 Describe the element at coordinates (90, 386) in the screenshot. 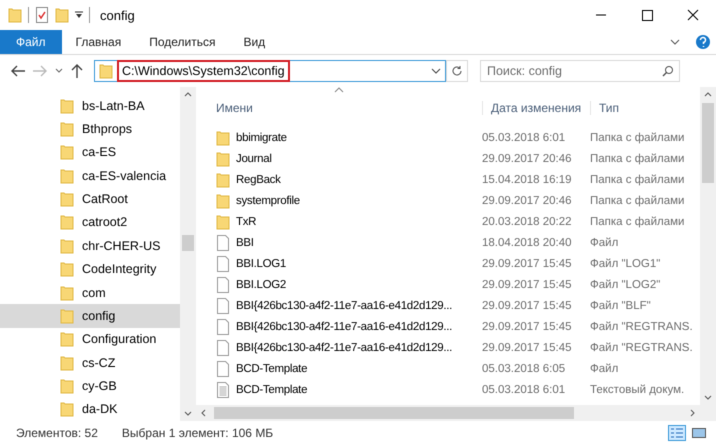

I see `sidebar-item: cy-GB` at that location.